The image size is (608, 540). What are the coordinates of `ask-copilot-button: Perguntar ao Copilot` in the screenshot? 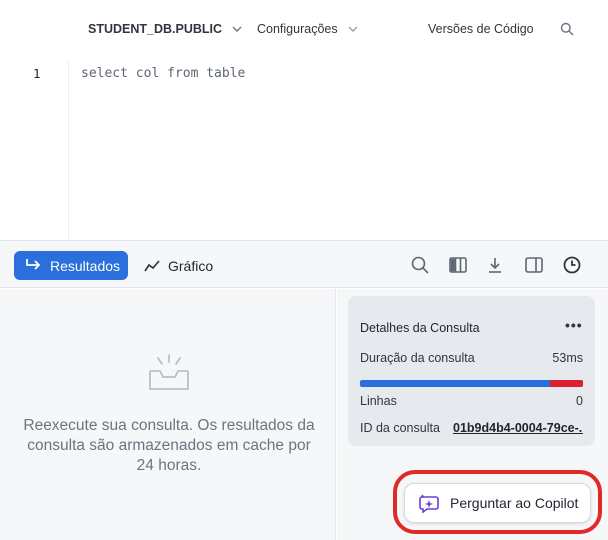 It's located at (497, 503).